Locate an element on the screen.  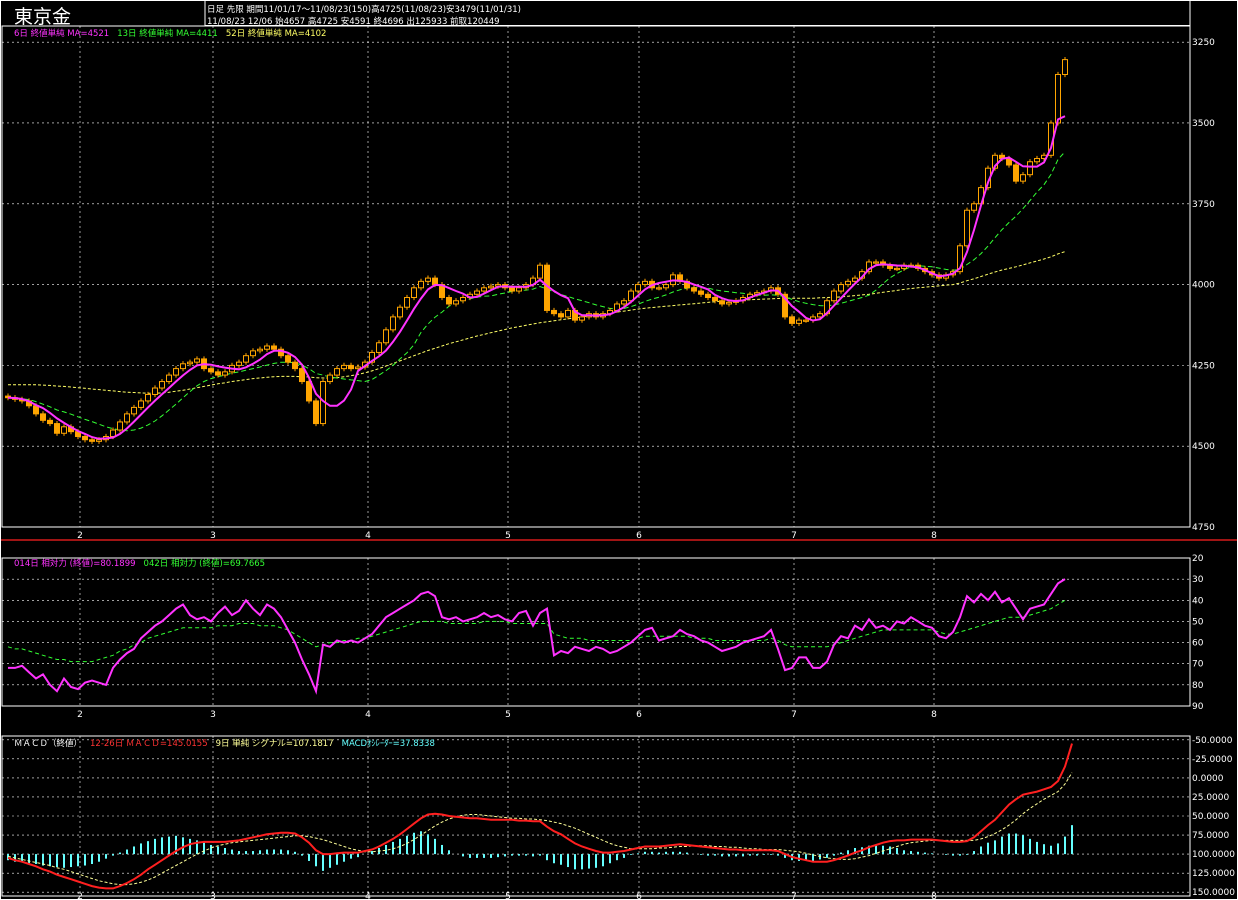
rsi-x-tick-label: 2 is located at coordinates (80, 715).